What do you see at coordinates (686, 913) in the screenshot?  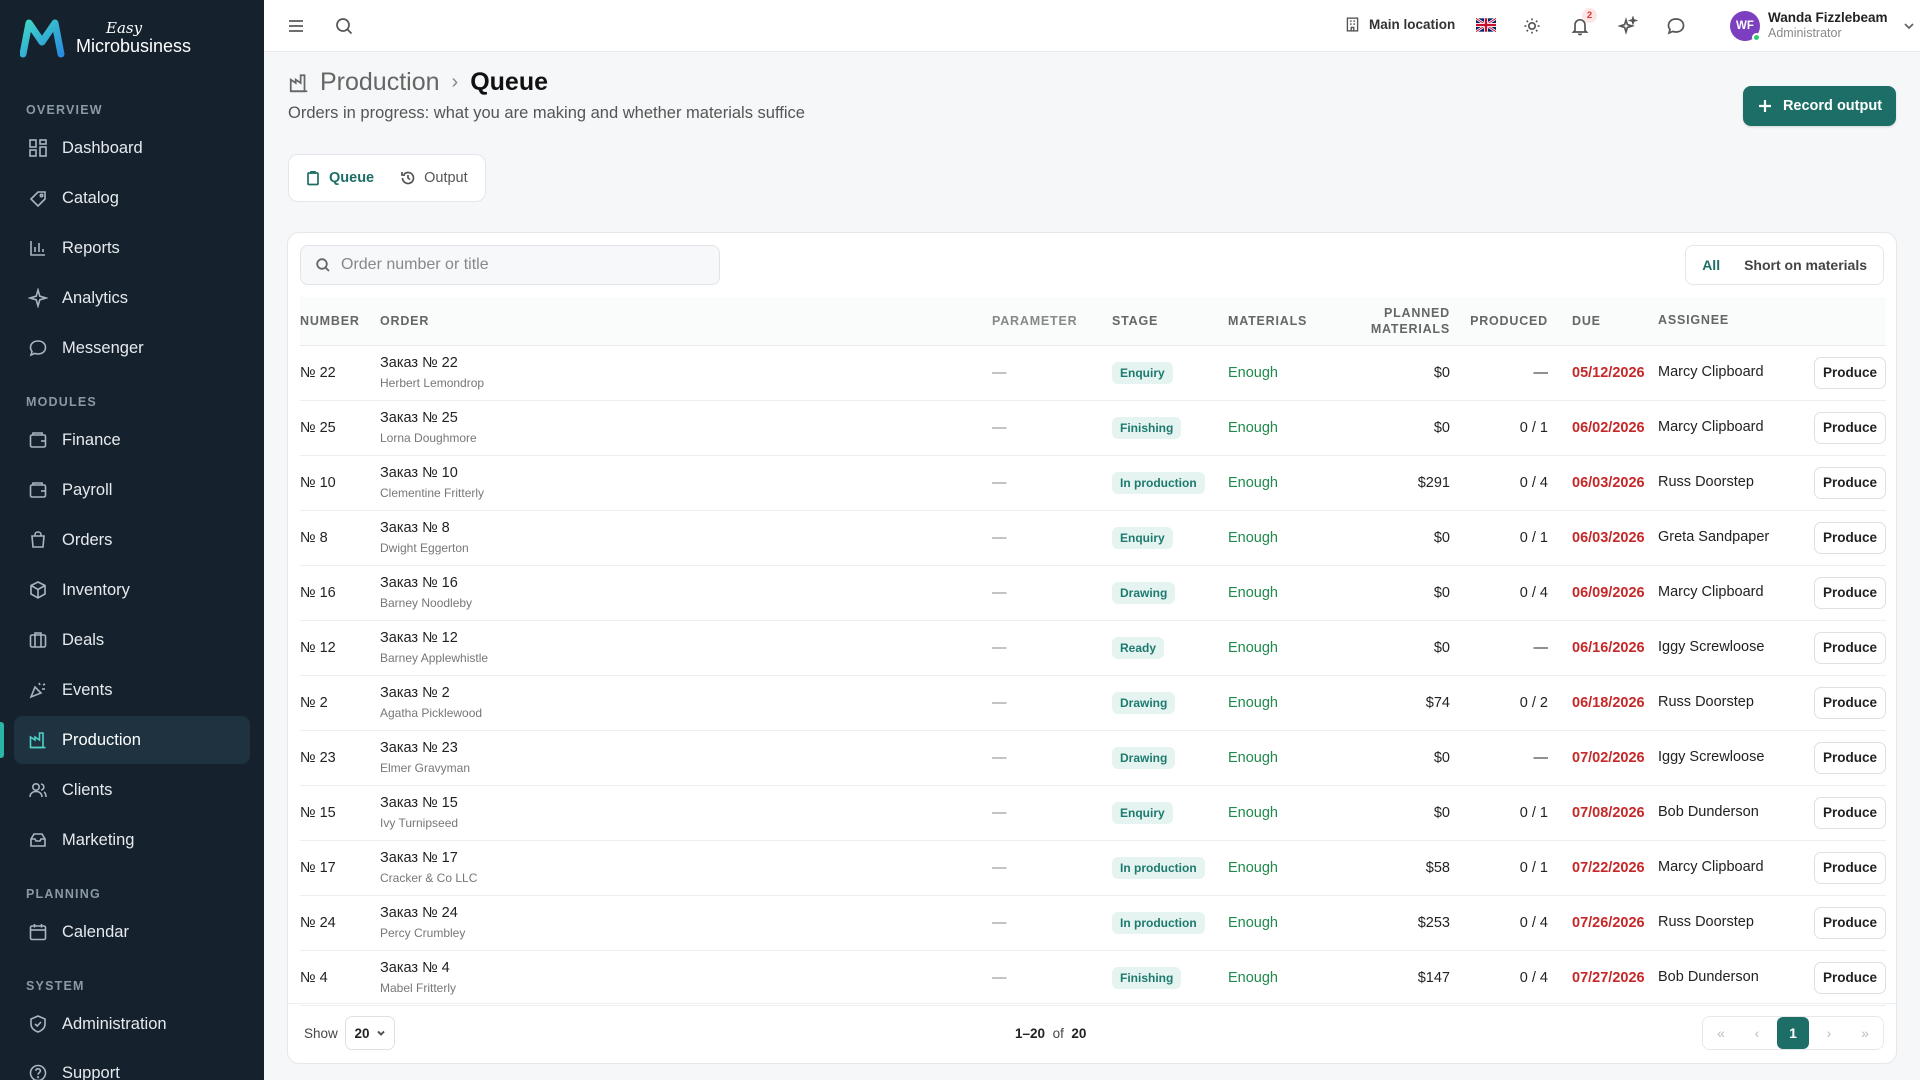 I see `order-title: Заказ № 24` at bounding box center [686, 913].